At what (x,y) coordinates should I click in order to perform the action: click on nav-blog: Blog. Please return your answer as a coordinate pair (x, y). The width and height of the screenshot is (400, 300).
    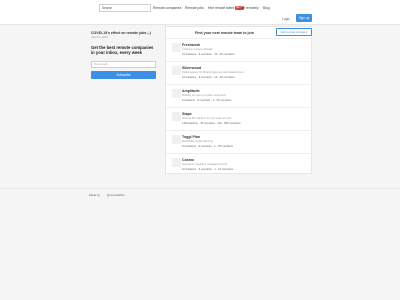
    Looking at the image, I should click on (266, 8).